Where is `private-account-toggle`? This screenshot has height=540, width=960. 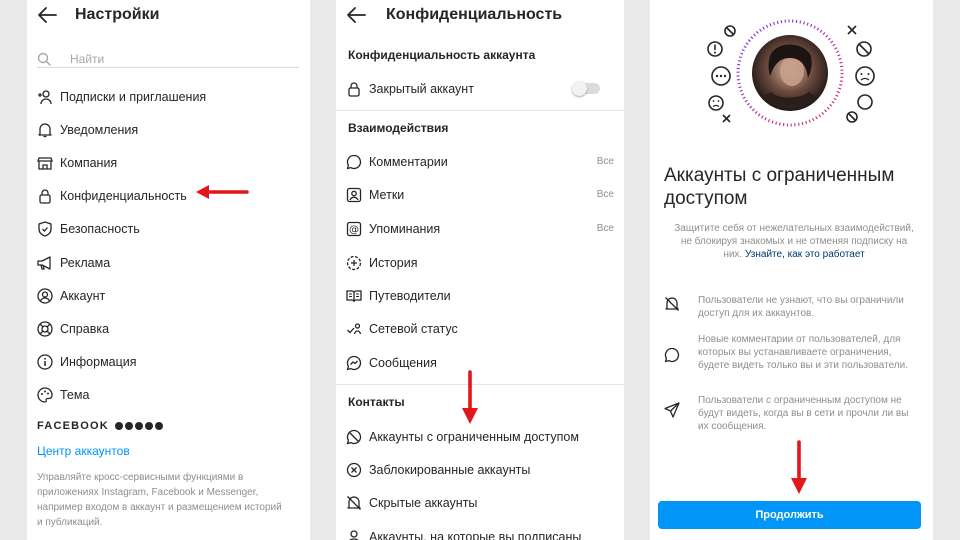
private-account-toggle is located at coordinates (586, 88).